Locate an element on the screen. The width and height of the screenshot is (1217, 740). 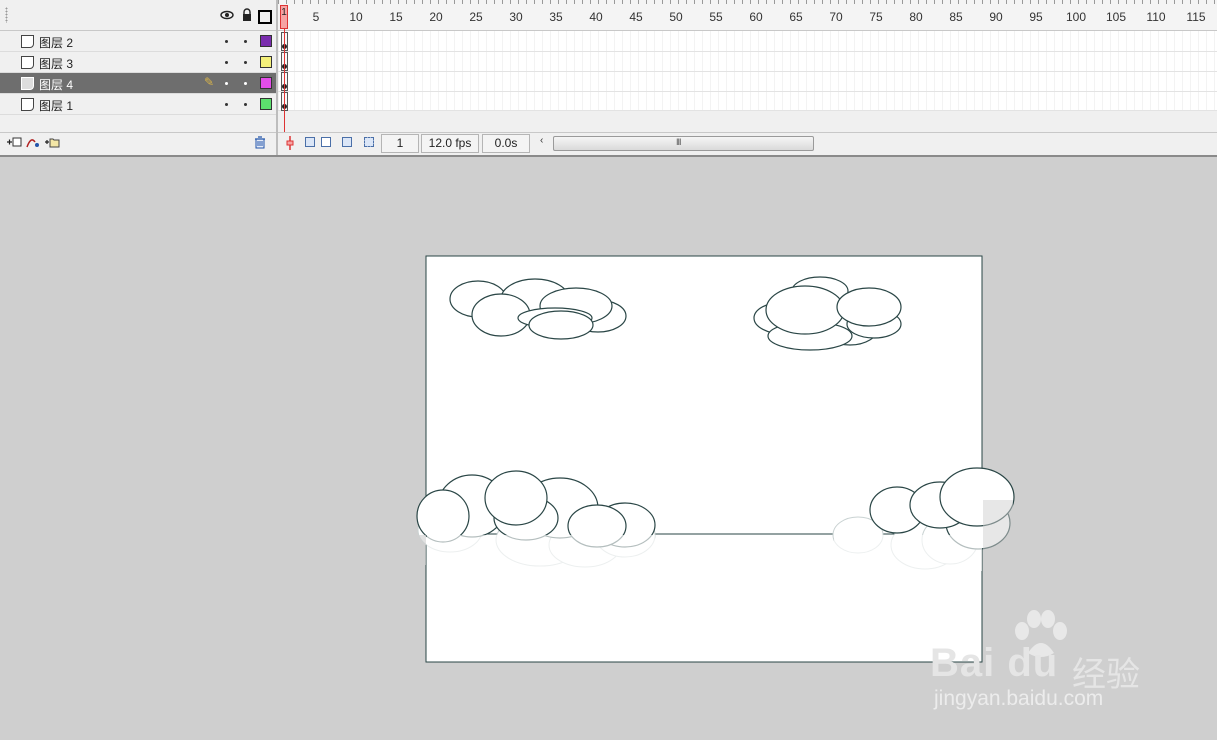
ground-mask-right is located at coordinates (908, 553).